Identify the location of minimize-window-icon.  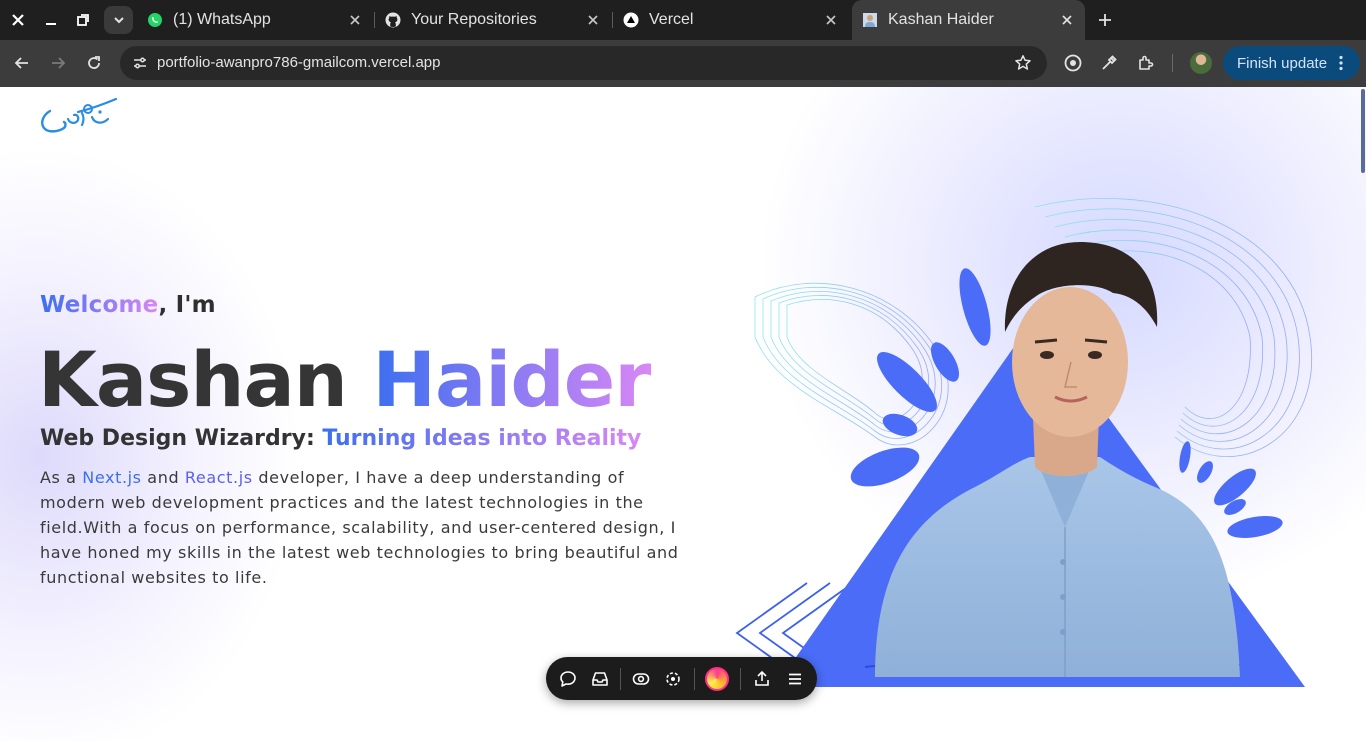
(51, 20).